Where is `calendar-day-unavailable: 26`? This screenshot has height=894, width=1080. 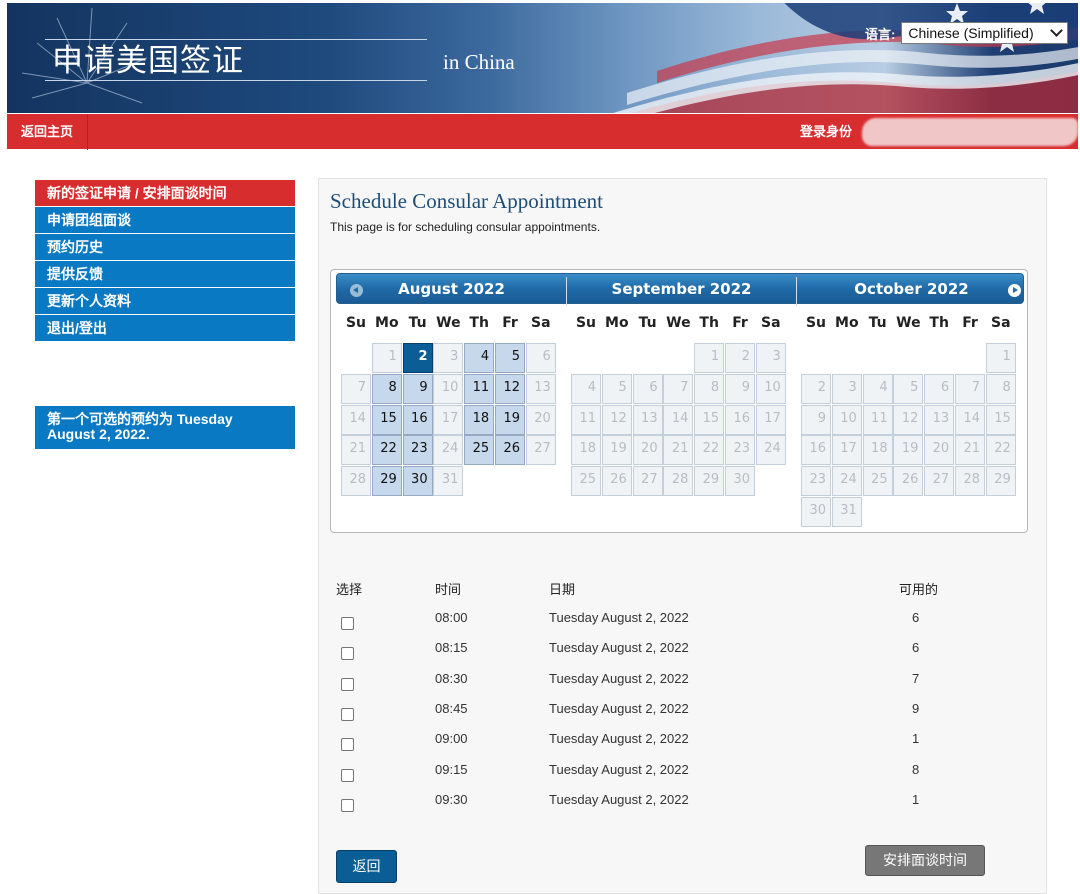
calendar-day-unavailable: 26 is located at coordinates (616, 481).